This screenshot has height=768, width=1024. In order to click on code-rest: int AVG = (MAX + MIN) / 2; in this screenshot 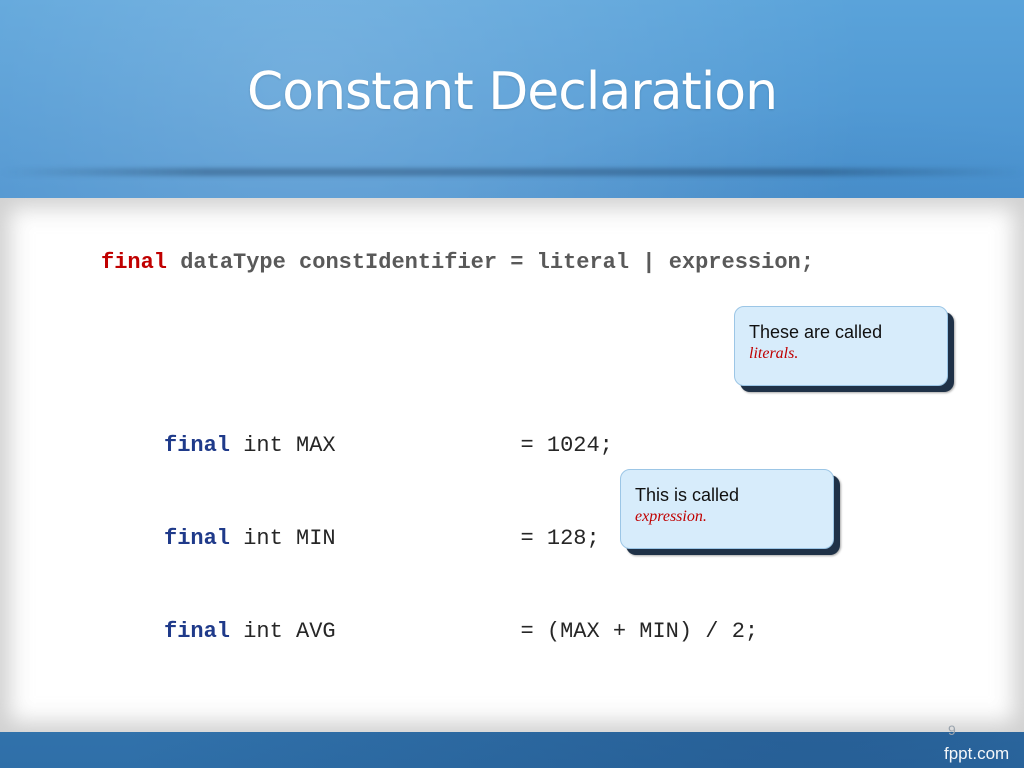, I will do `click(494, 631)`.